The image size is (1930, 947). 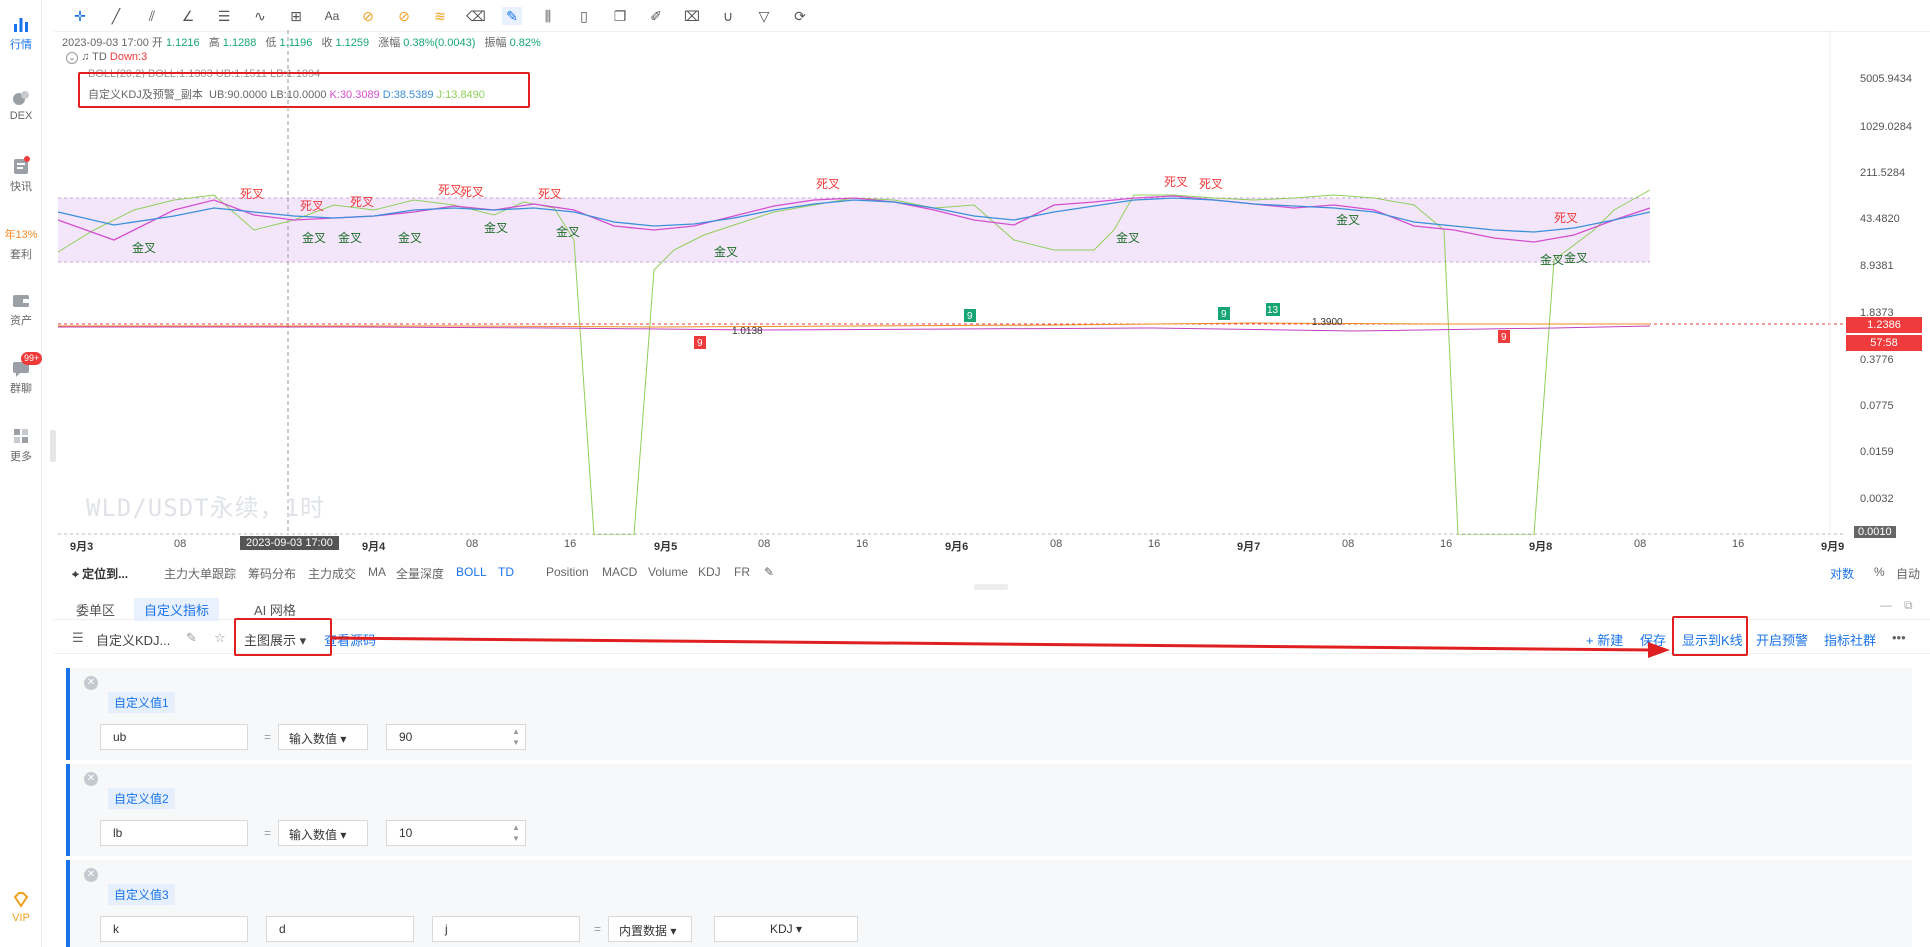 What do you see at coordinates (21, 436) in the screenshot?
I see `grid-icon` at bounding box center [21, 436].